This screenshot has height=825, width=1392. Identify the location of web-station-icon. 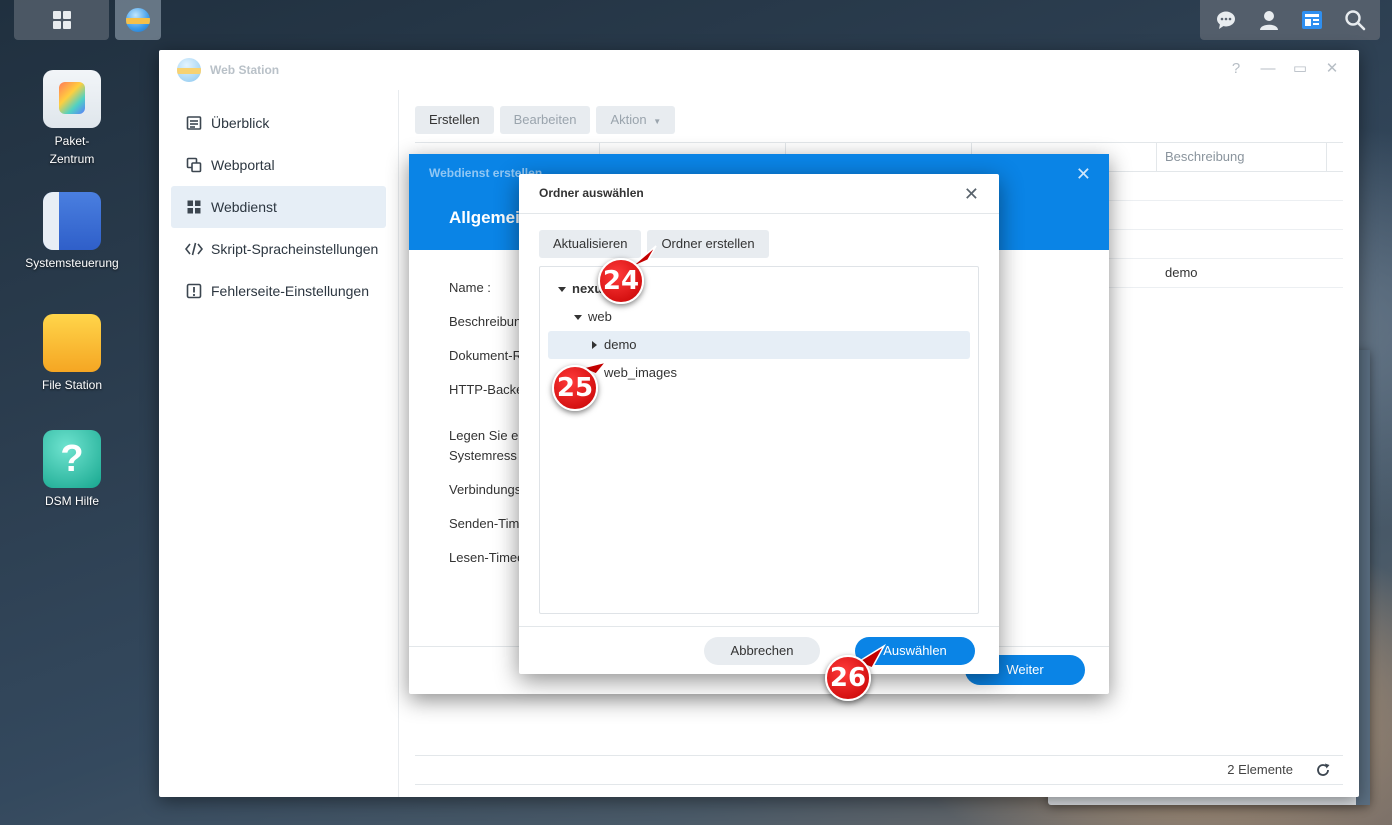
(138, 20).